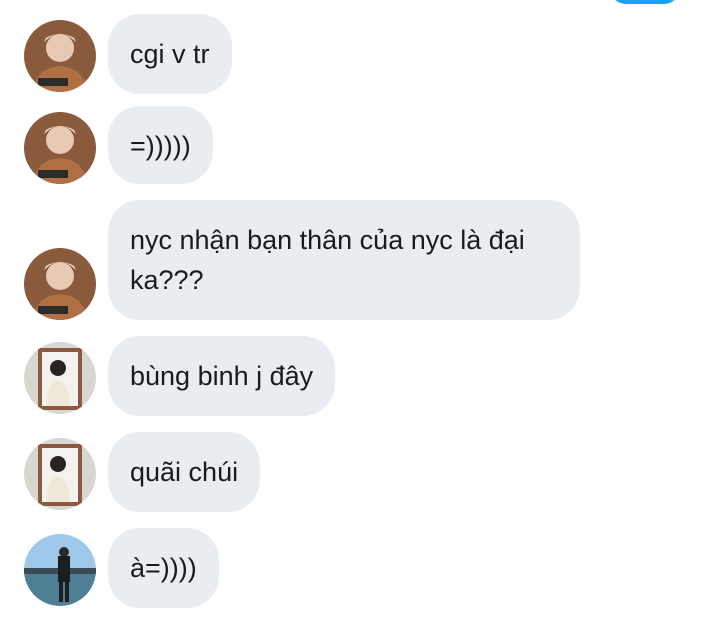 This screenshot has width=720, height=620. I want to click on message-bubble: nyc nhận bạn thân của nyc là đại ka???, so click(344, 260).